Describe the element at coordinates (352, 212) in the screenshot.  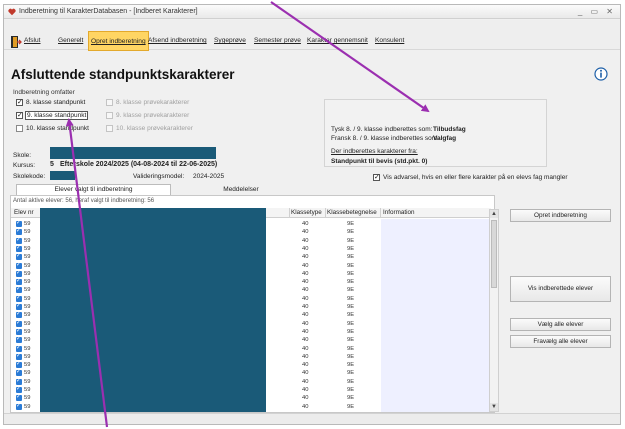
I see `column-header-klassebetegnelse: Klassebetegnelse` at that location.